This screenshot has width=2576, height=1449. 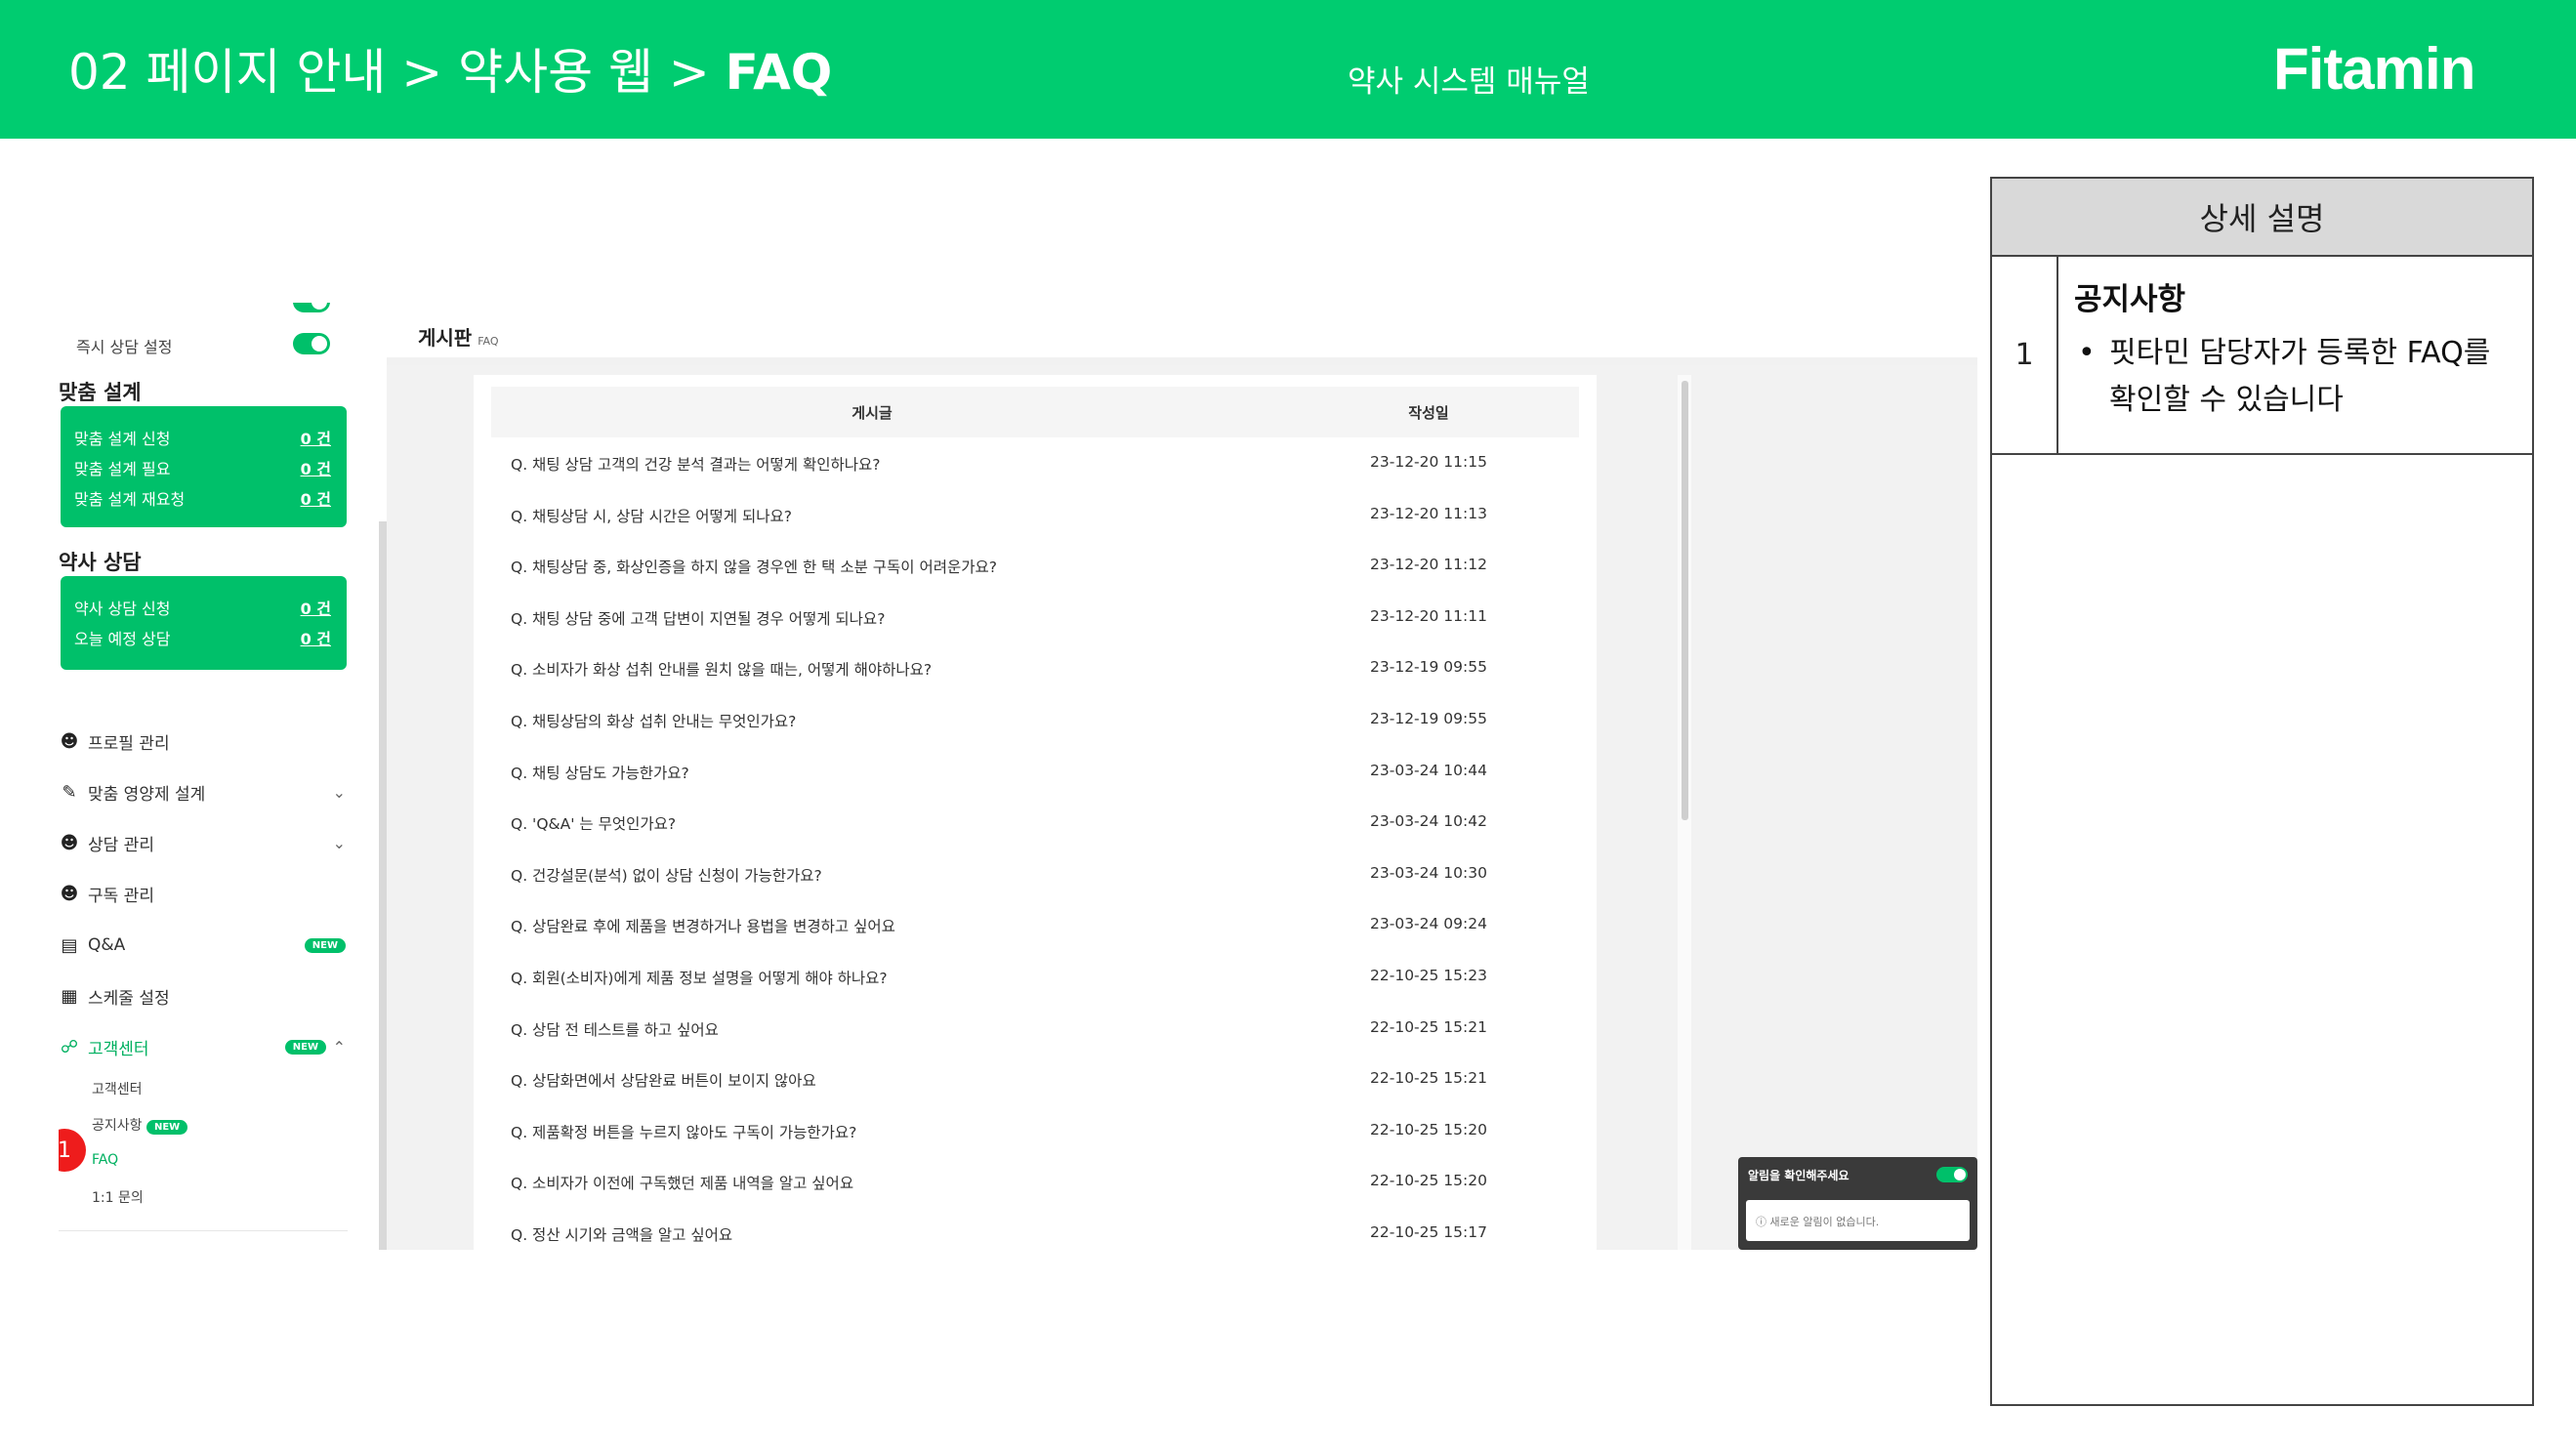 I want to click on board-header: 게시판 FAQ, so click(x=1182, y=334).